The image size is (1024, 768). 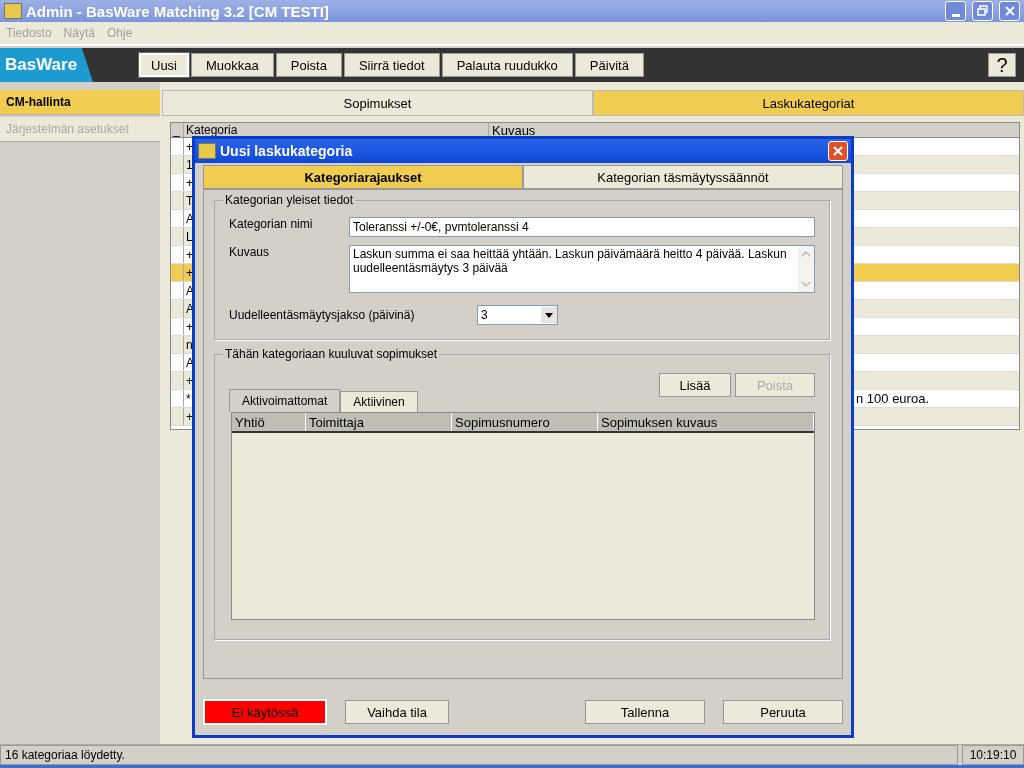 What do you see at coordinates (265, 712) in the screenshot?
I see `status-indicator: Ei käytössä` at bounding box center [265, 712].